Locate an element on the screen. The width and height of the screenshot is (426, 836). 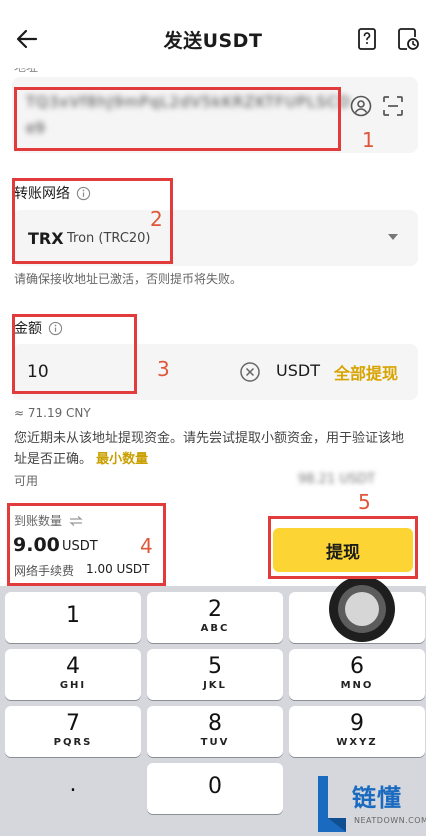
available-value: 98.21 USDT is located at coordinates (337, 479).